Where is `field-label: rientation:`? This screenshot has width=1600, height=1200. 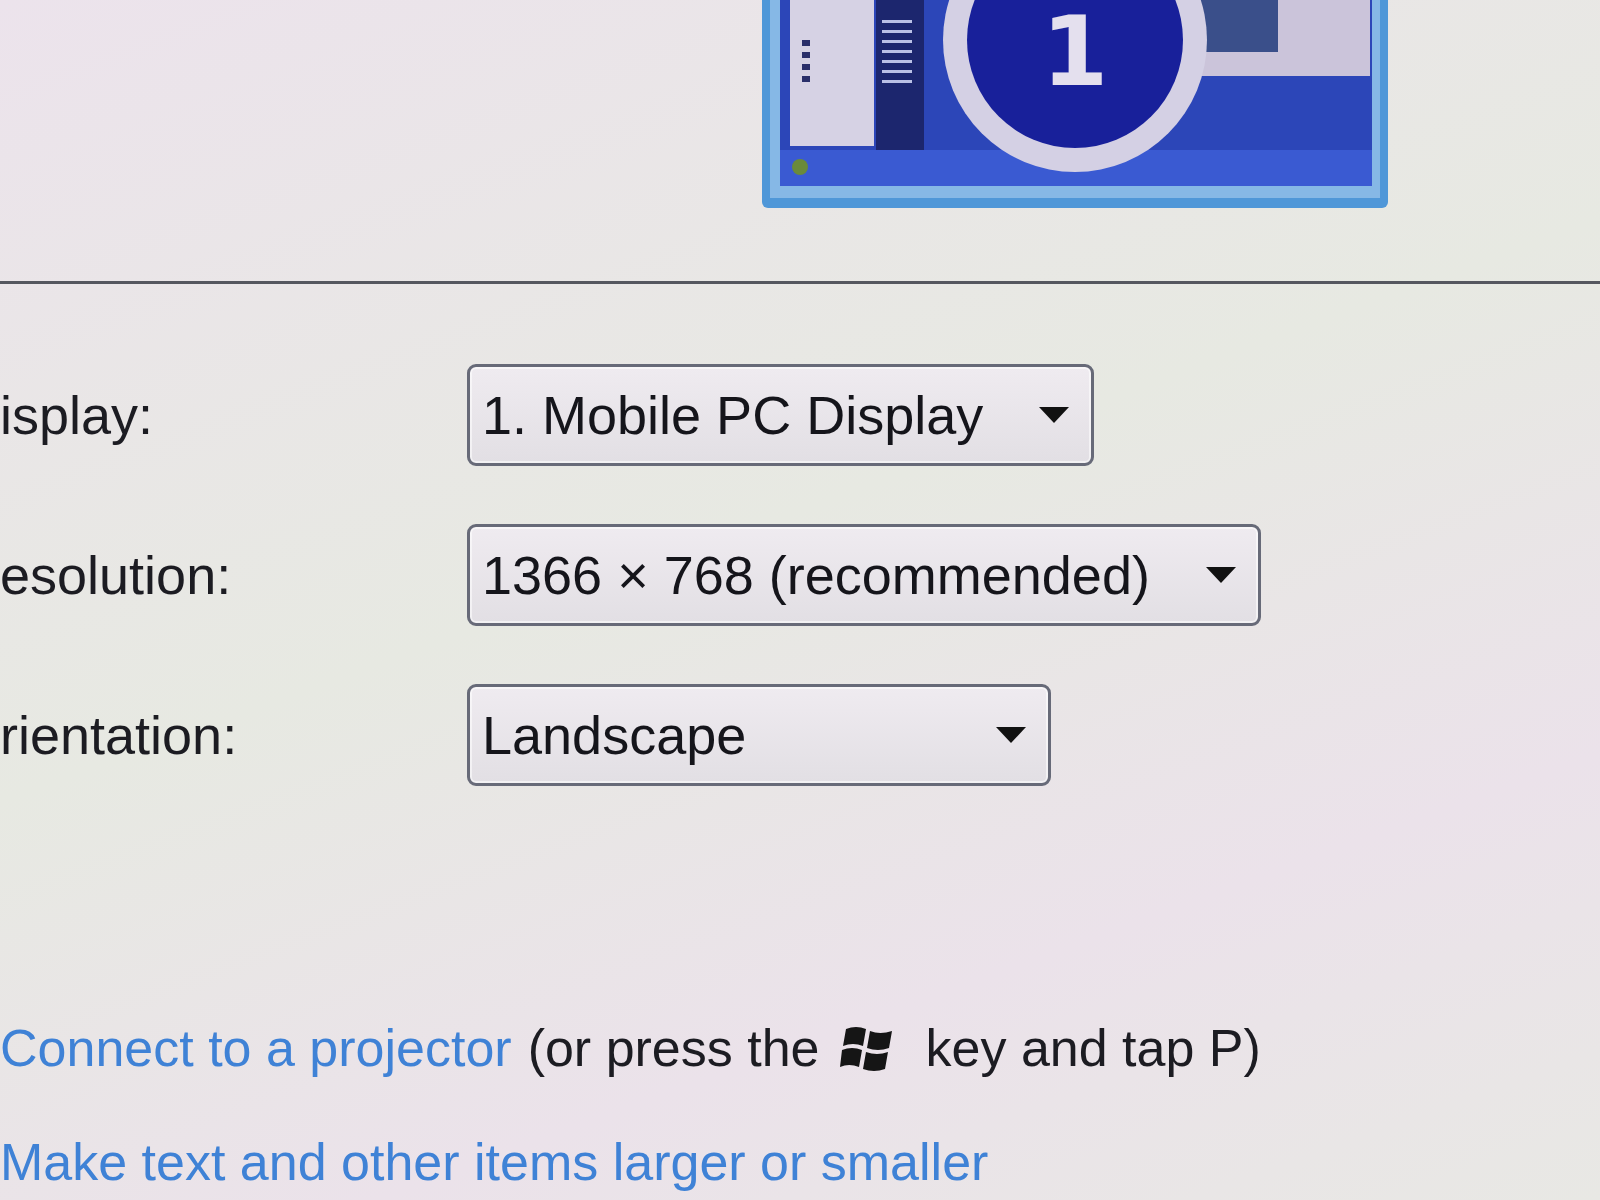 field-label: rientation: is located at coordinates (119, 735).